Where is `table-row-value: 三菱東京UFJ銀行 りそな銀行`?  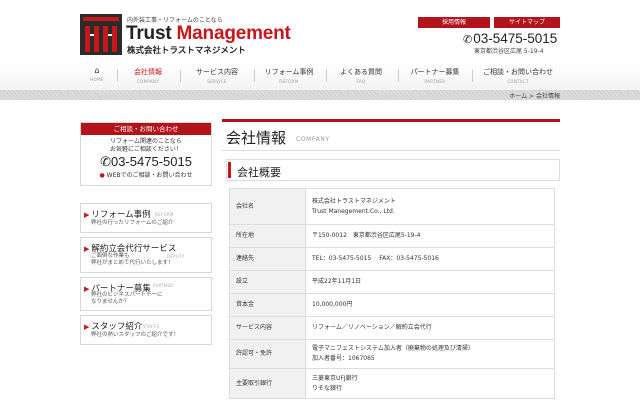
table-row-value: 三菱東京UFJ銀行 りそな銀行 is located at coordinates (430, 383).